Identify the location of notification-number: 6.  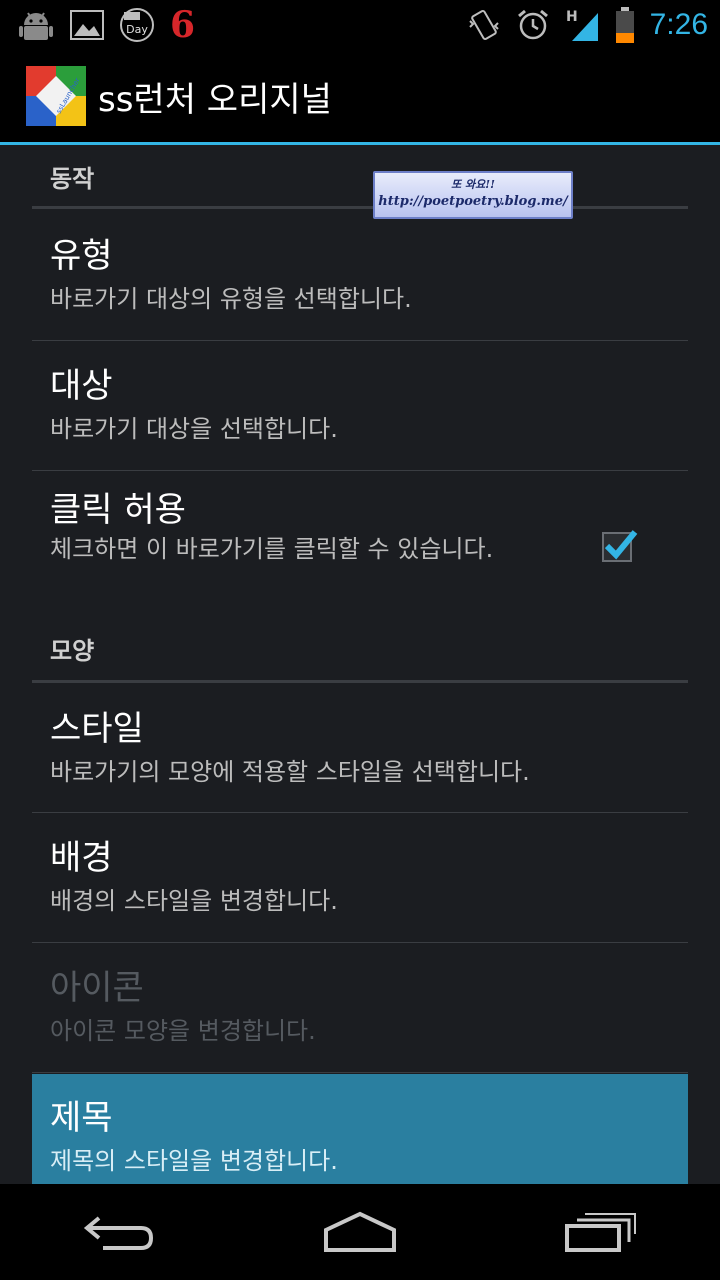
(183, 25).